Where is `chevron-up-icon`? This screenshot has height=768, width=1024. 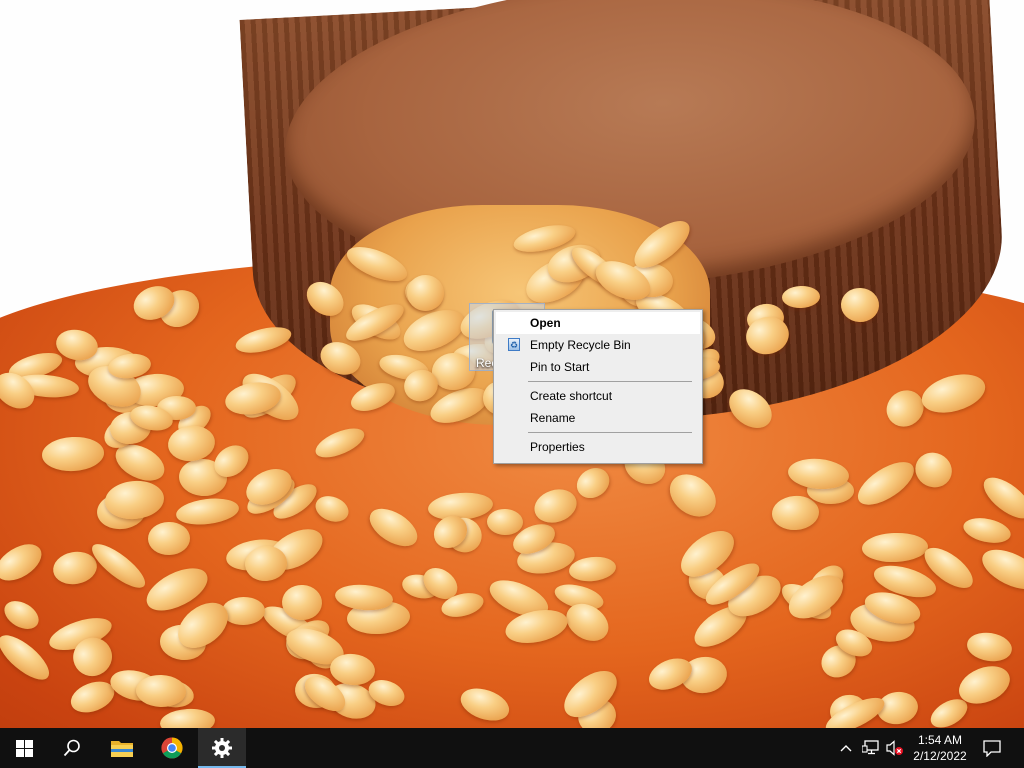 chevron-up-icon is located at coordinates (846, 748).